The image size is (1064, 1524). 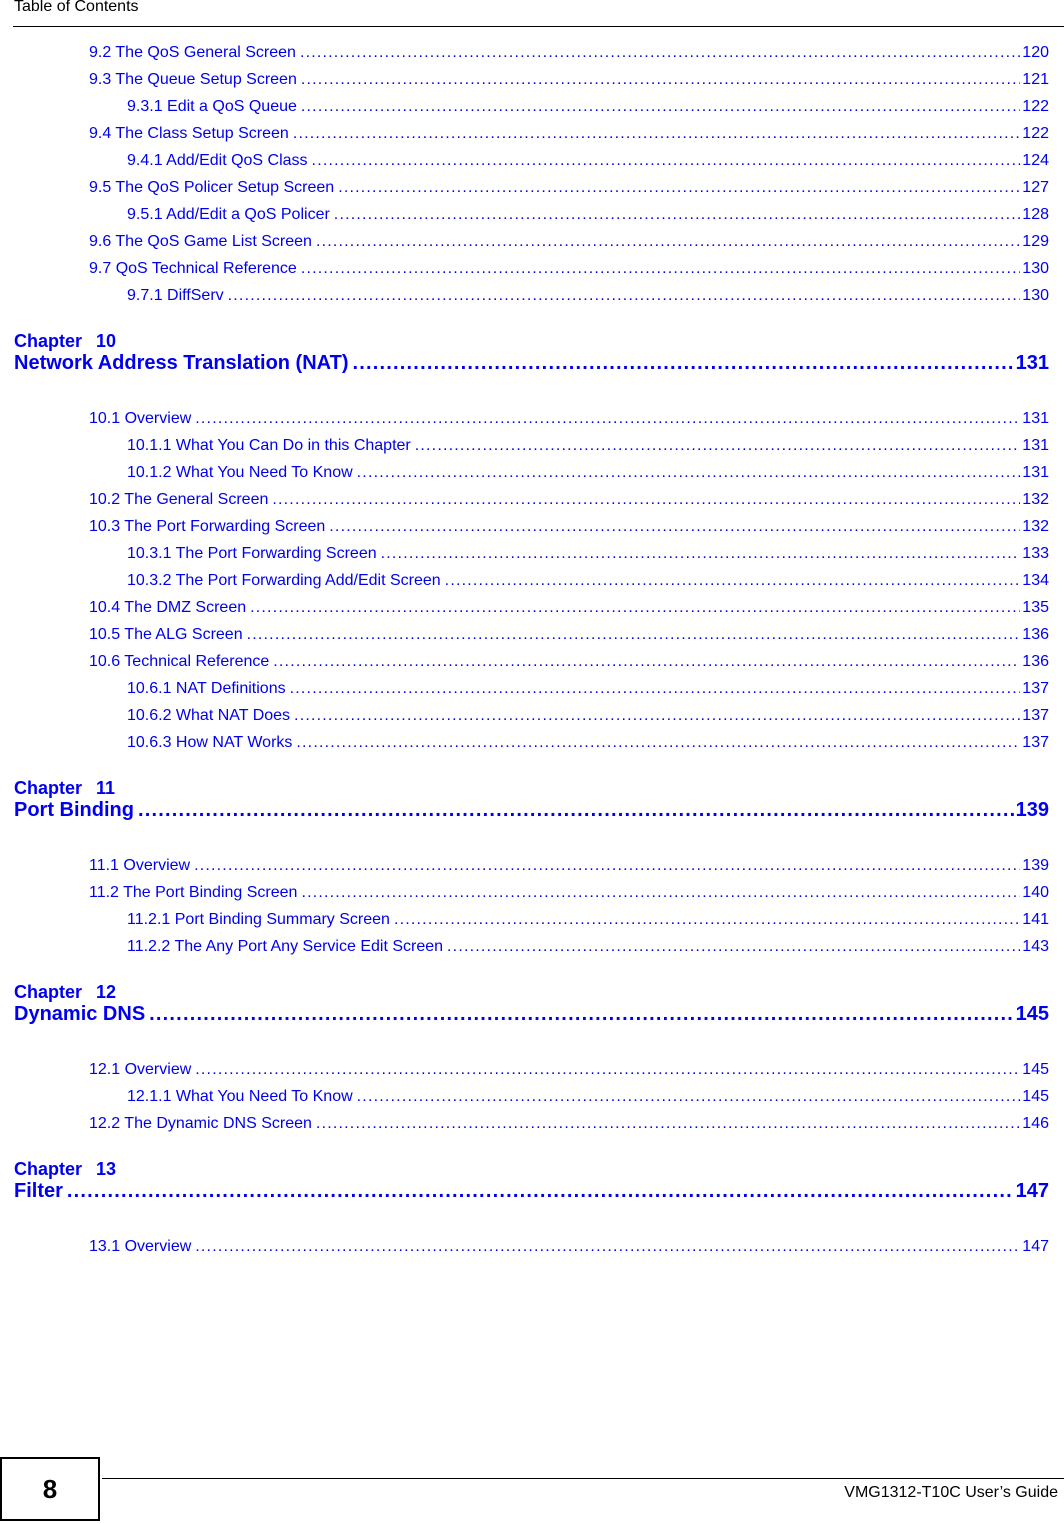 What do you see at coordinates (588, 920) in the screenshot?
I see `toc-entry-link: 11.2.1 Port Binding Summary Screen 141` at bounding box center [588, 920].